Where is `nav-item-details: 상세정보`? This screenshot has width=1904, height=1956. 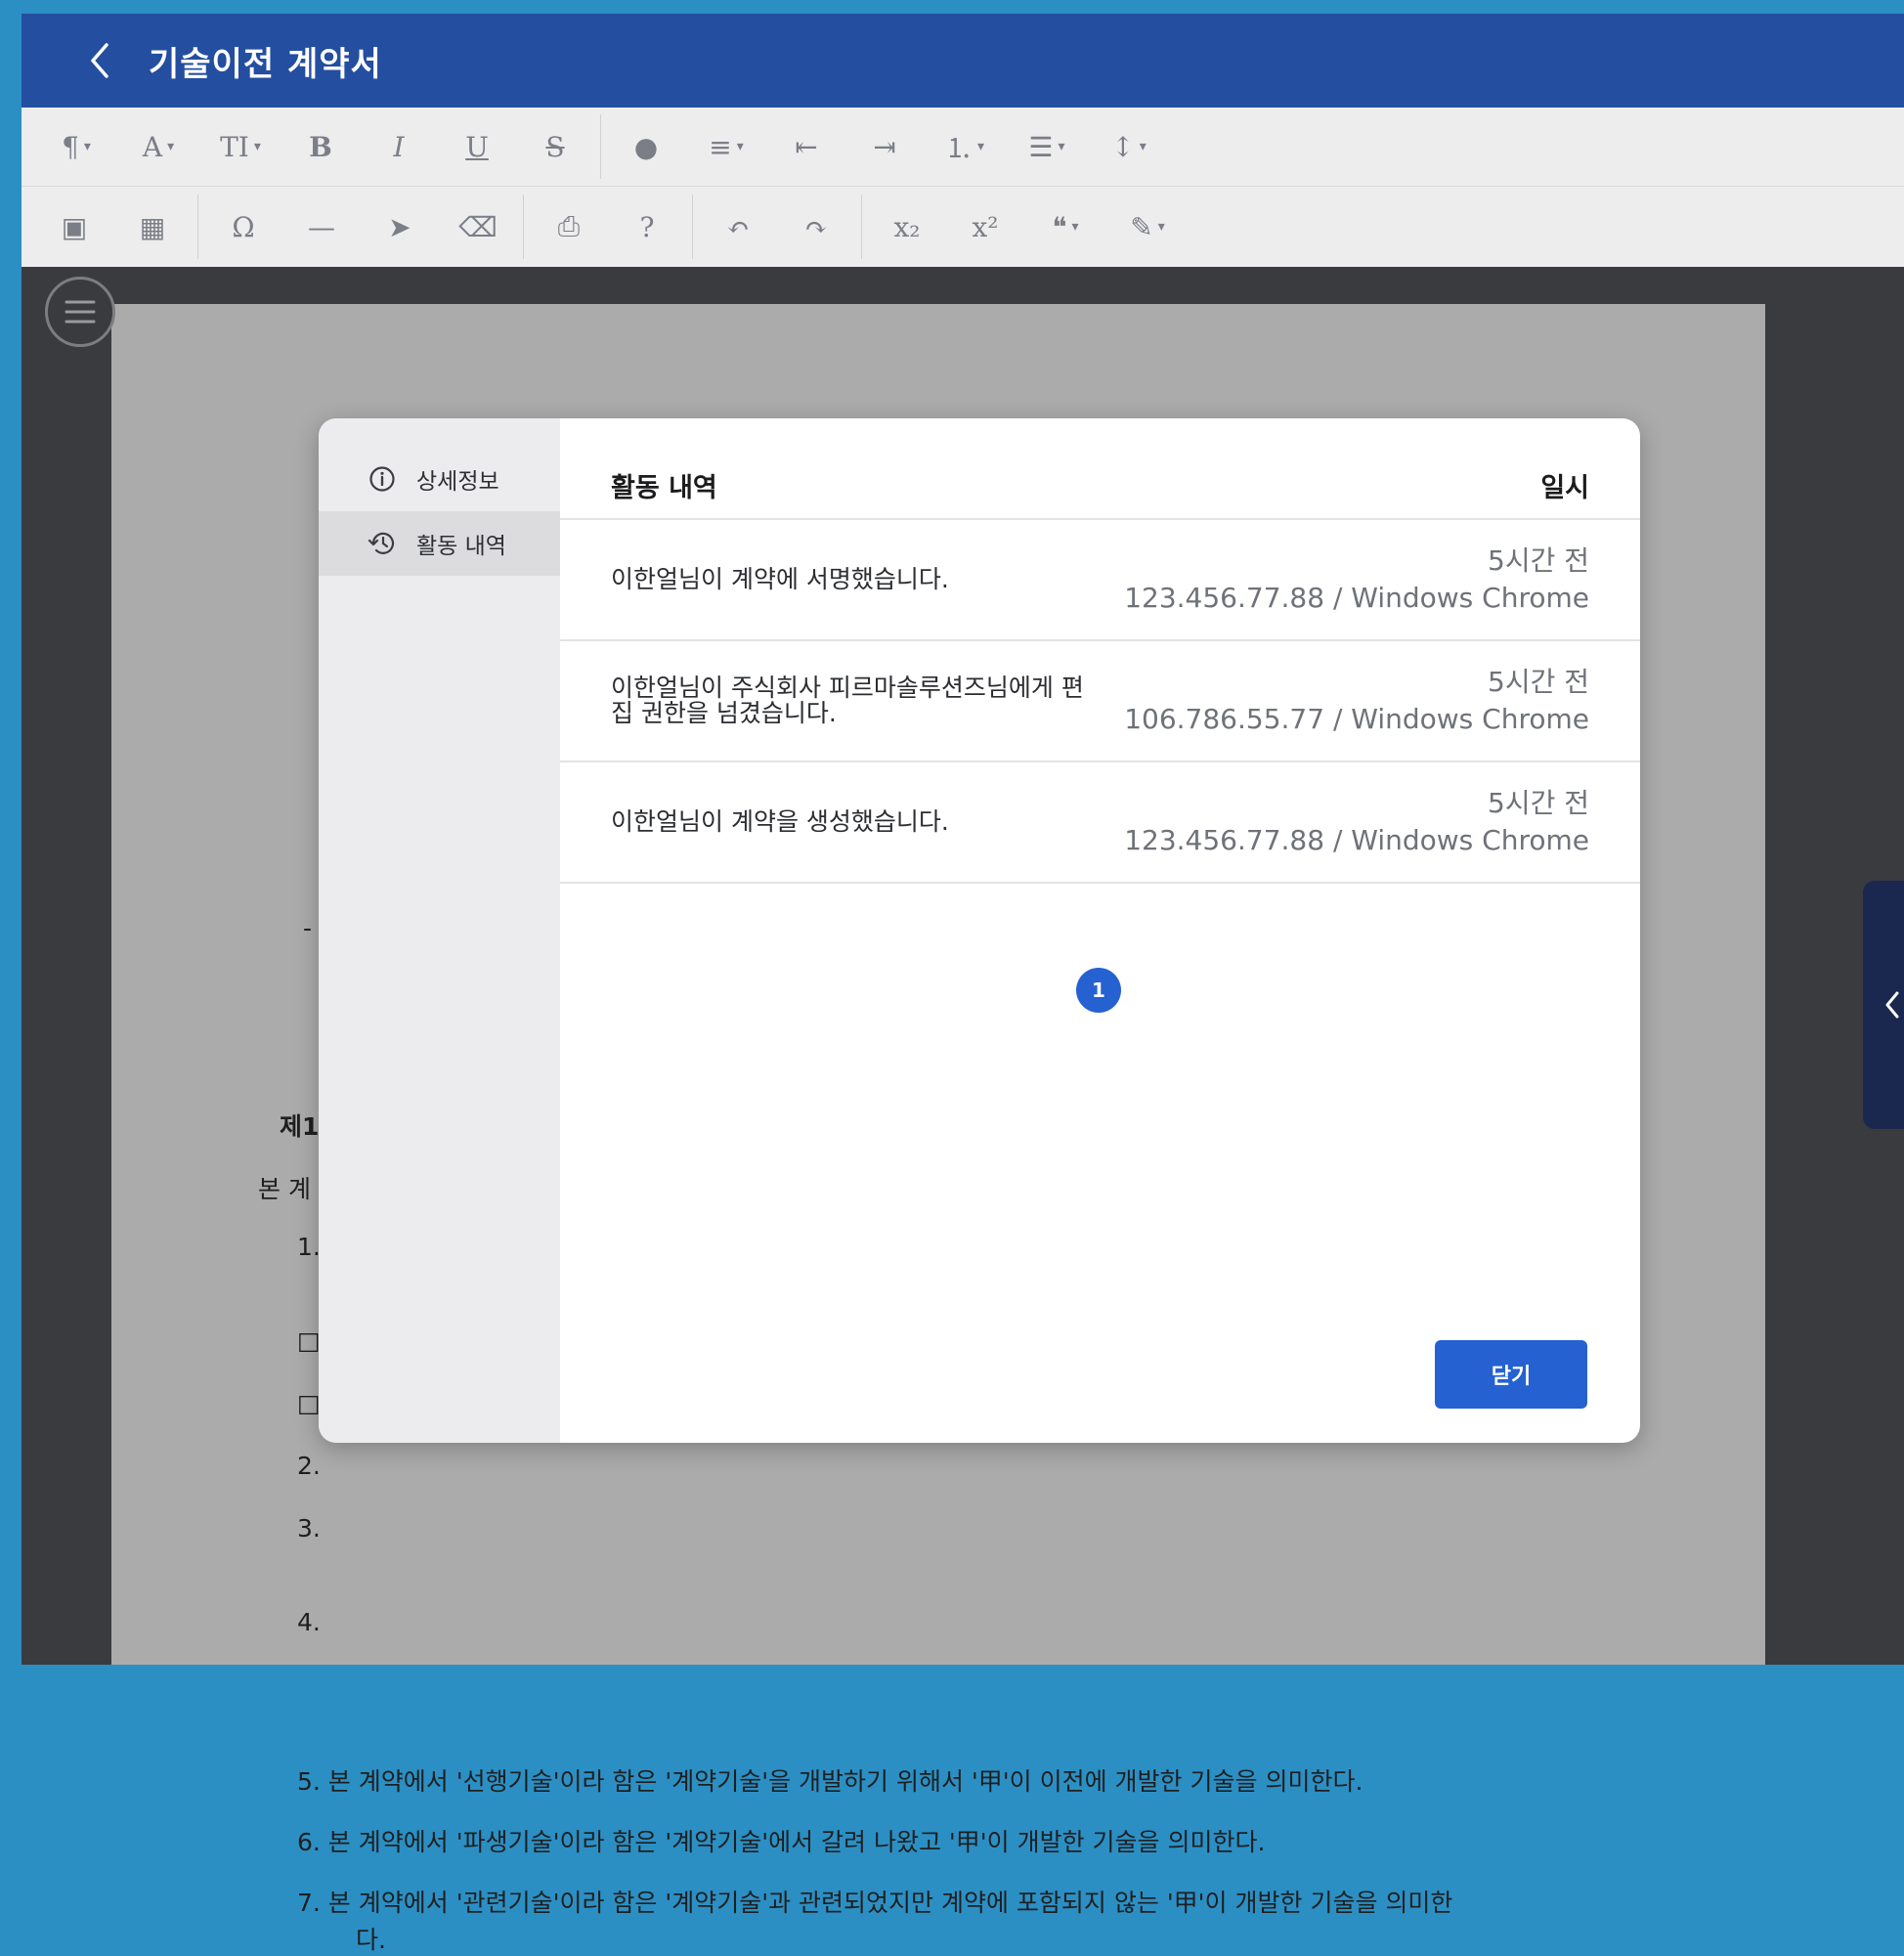
nav-item-details: 상세정보 is located at coordinates (439, 479).